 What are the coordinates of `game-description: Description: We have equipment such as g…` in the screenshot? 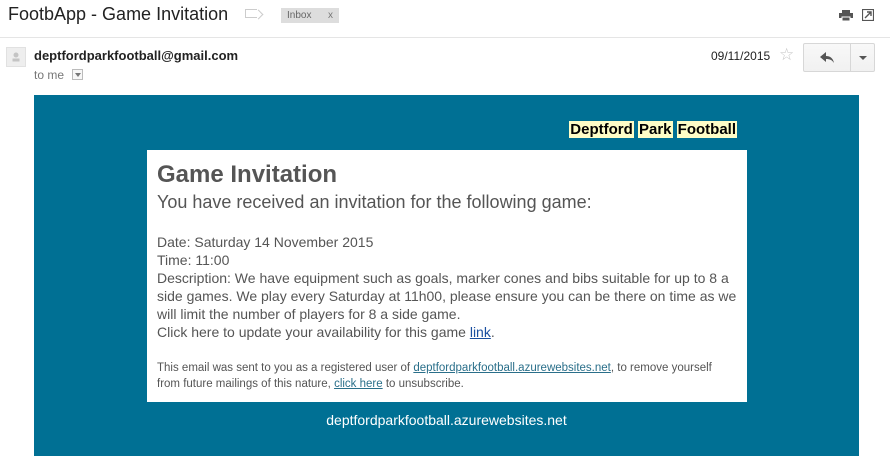 It's located at (447, 296).